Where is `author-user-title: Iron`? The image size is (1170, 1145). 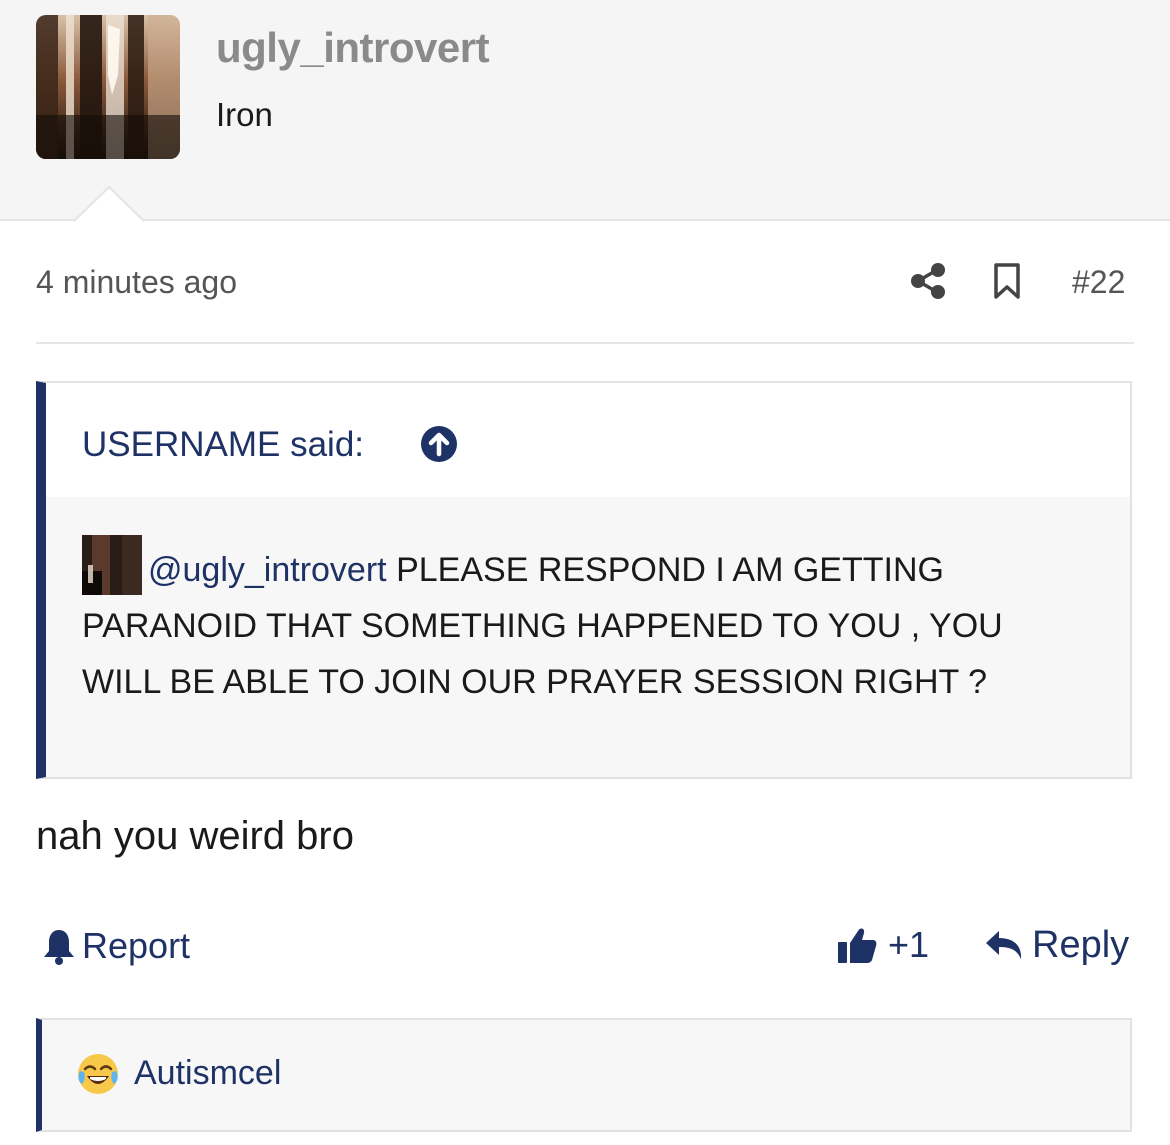
author-user-title: Iron is located at coordinates (244, 114).